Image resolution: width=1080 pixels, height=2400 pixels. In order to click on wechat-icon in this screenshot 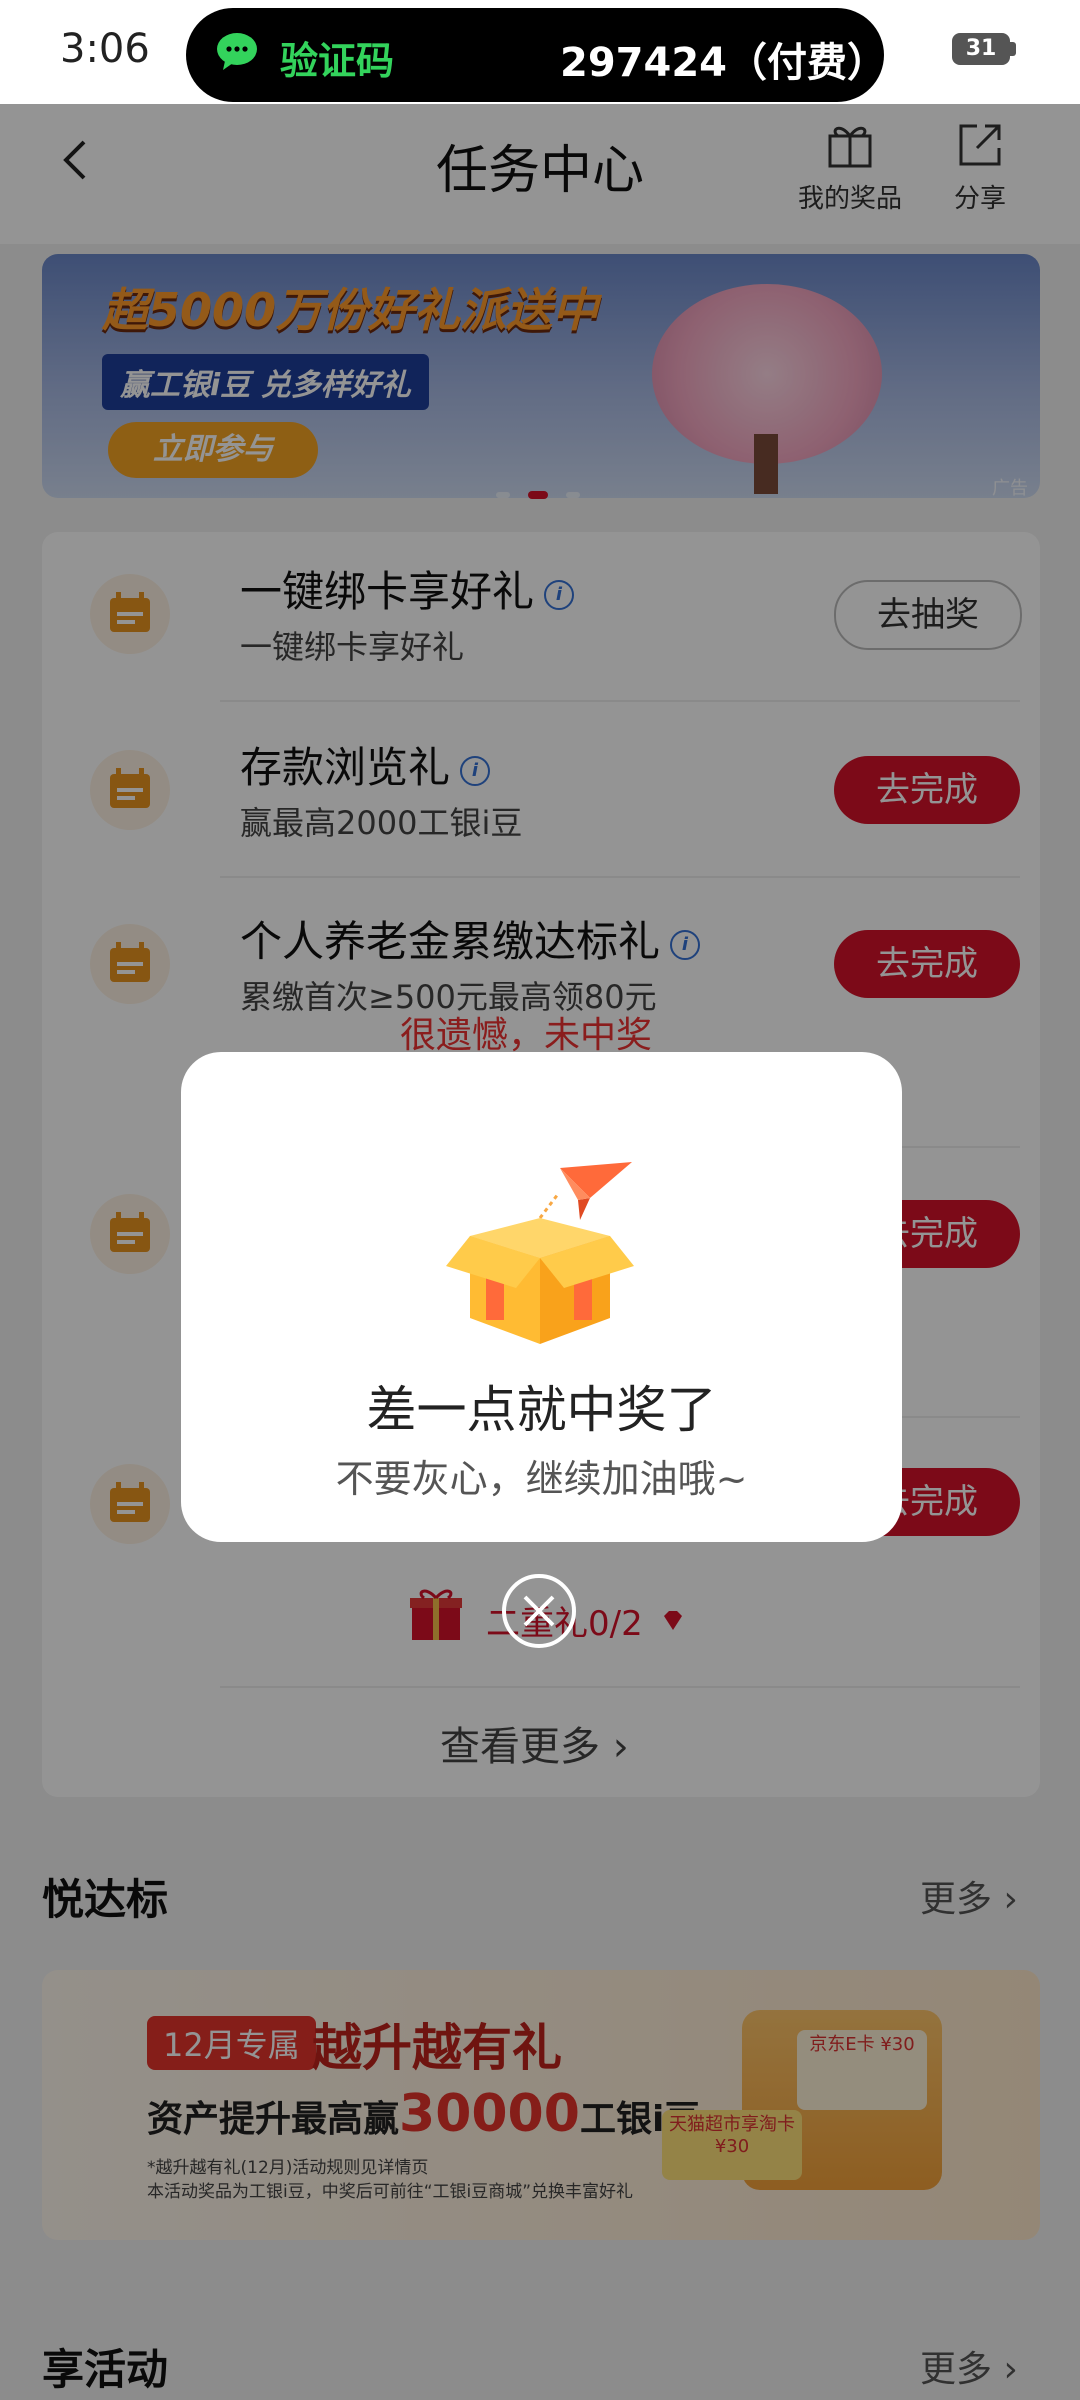, I will do `click(237, 51)`.